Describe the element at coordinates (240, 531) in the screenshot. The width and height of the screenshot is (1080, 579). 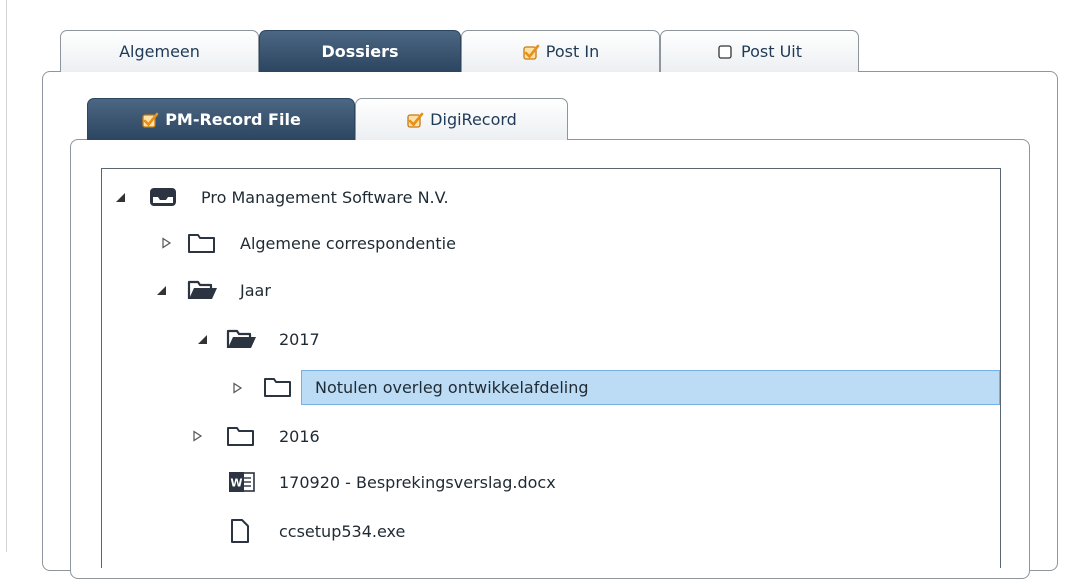
I see `file-icon` at that location.